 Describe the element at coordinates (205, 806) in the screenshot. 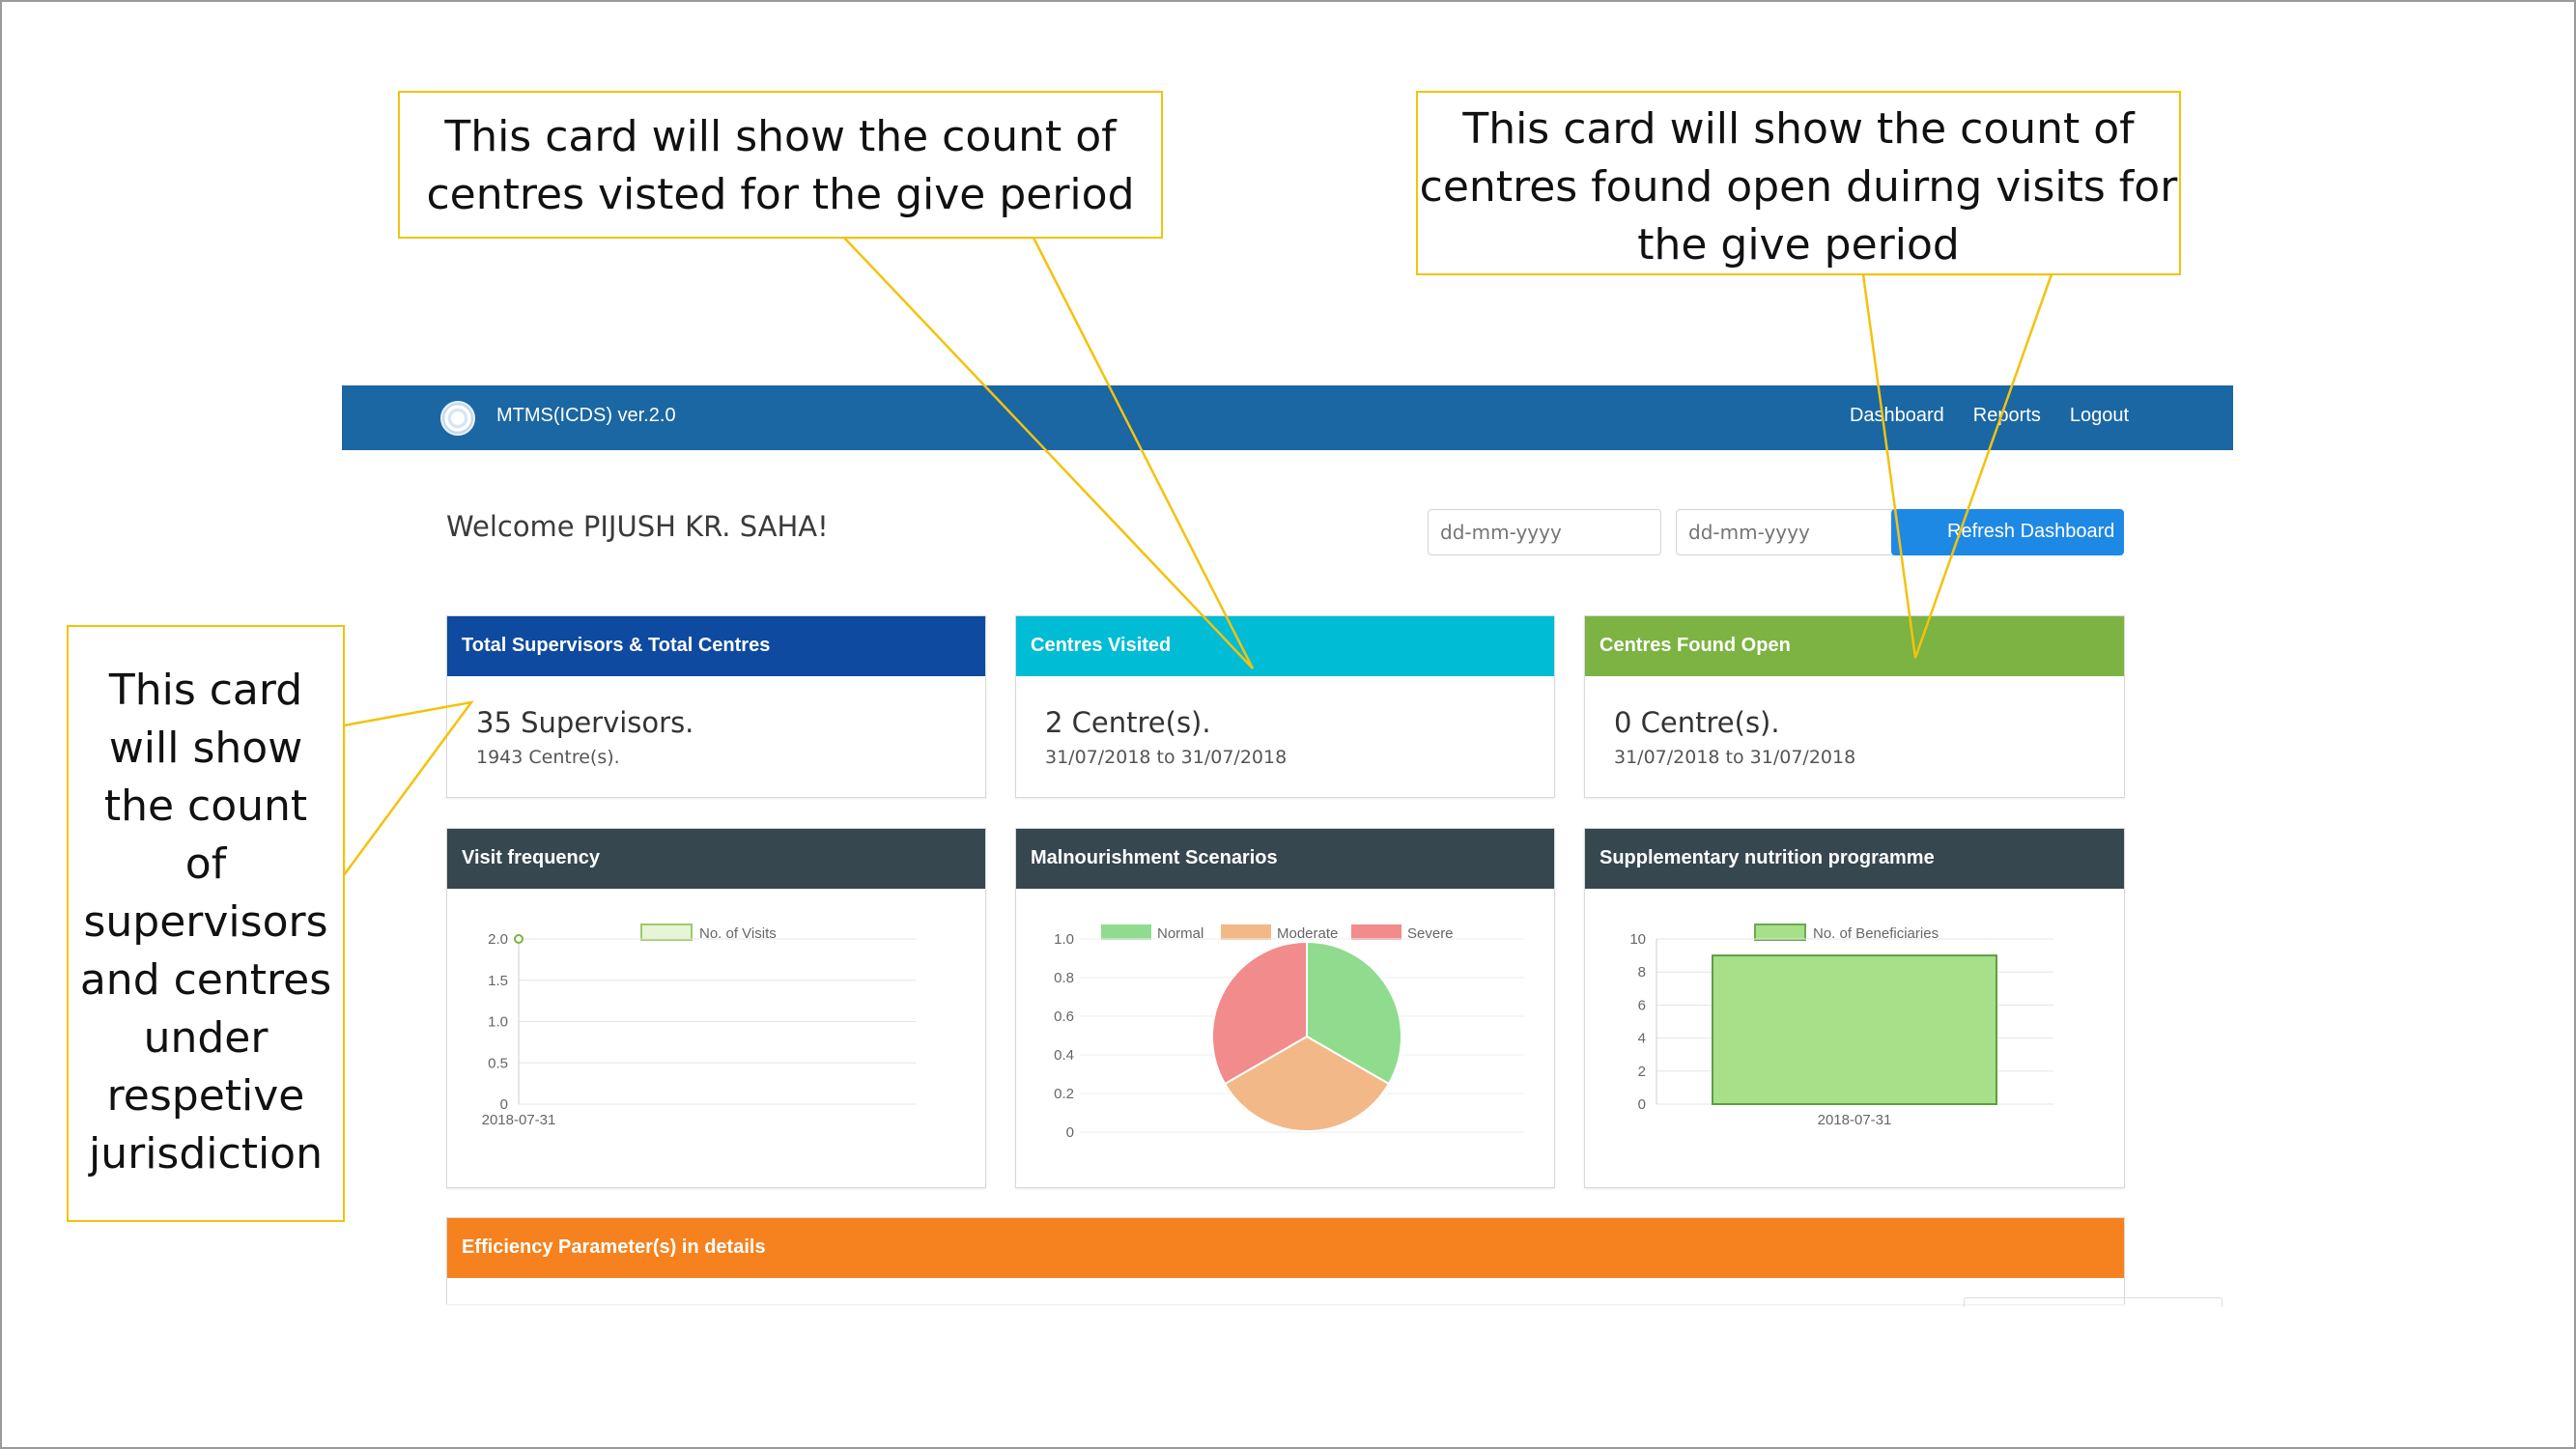

I see `callout-line: the count` at that location.